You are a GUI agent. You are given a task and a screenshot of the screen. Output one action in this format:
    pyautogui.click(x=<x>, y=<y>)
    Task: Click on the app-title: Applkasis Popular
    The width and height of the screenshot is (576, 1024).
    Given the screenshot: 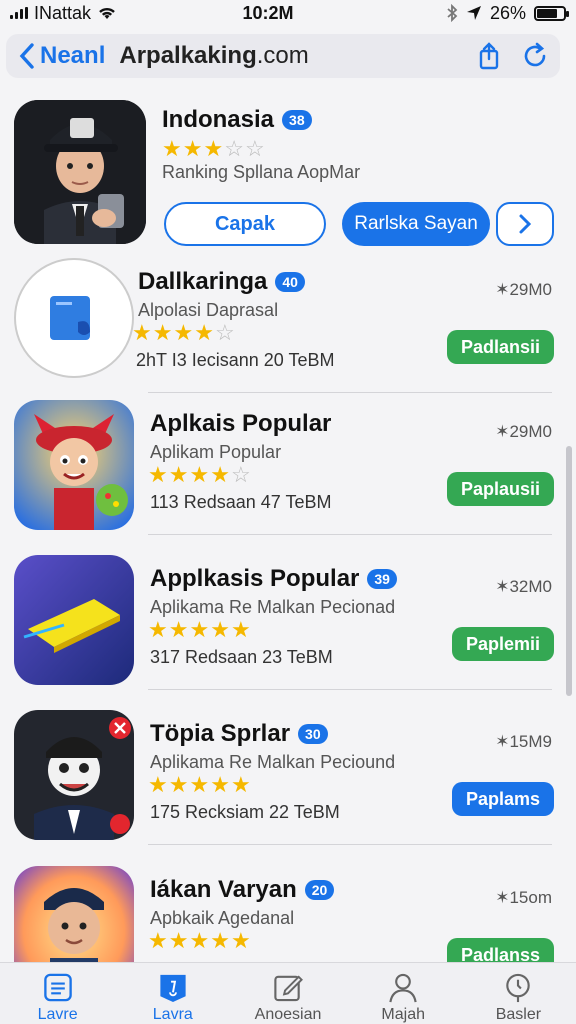 What is the action you would take?
    pyautogui.click(x=255, y=578)
    